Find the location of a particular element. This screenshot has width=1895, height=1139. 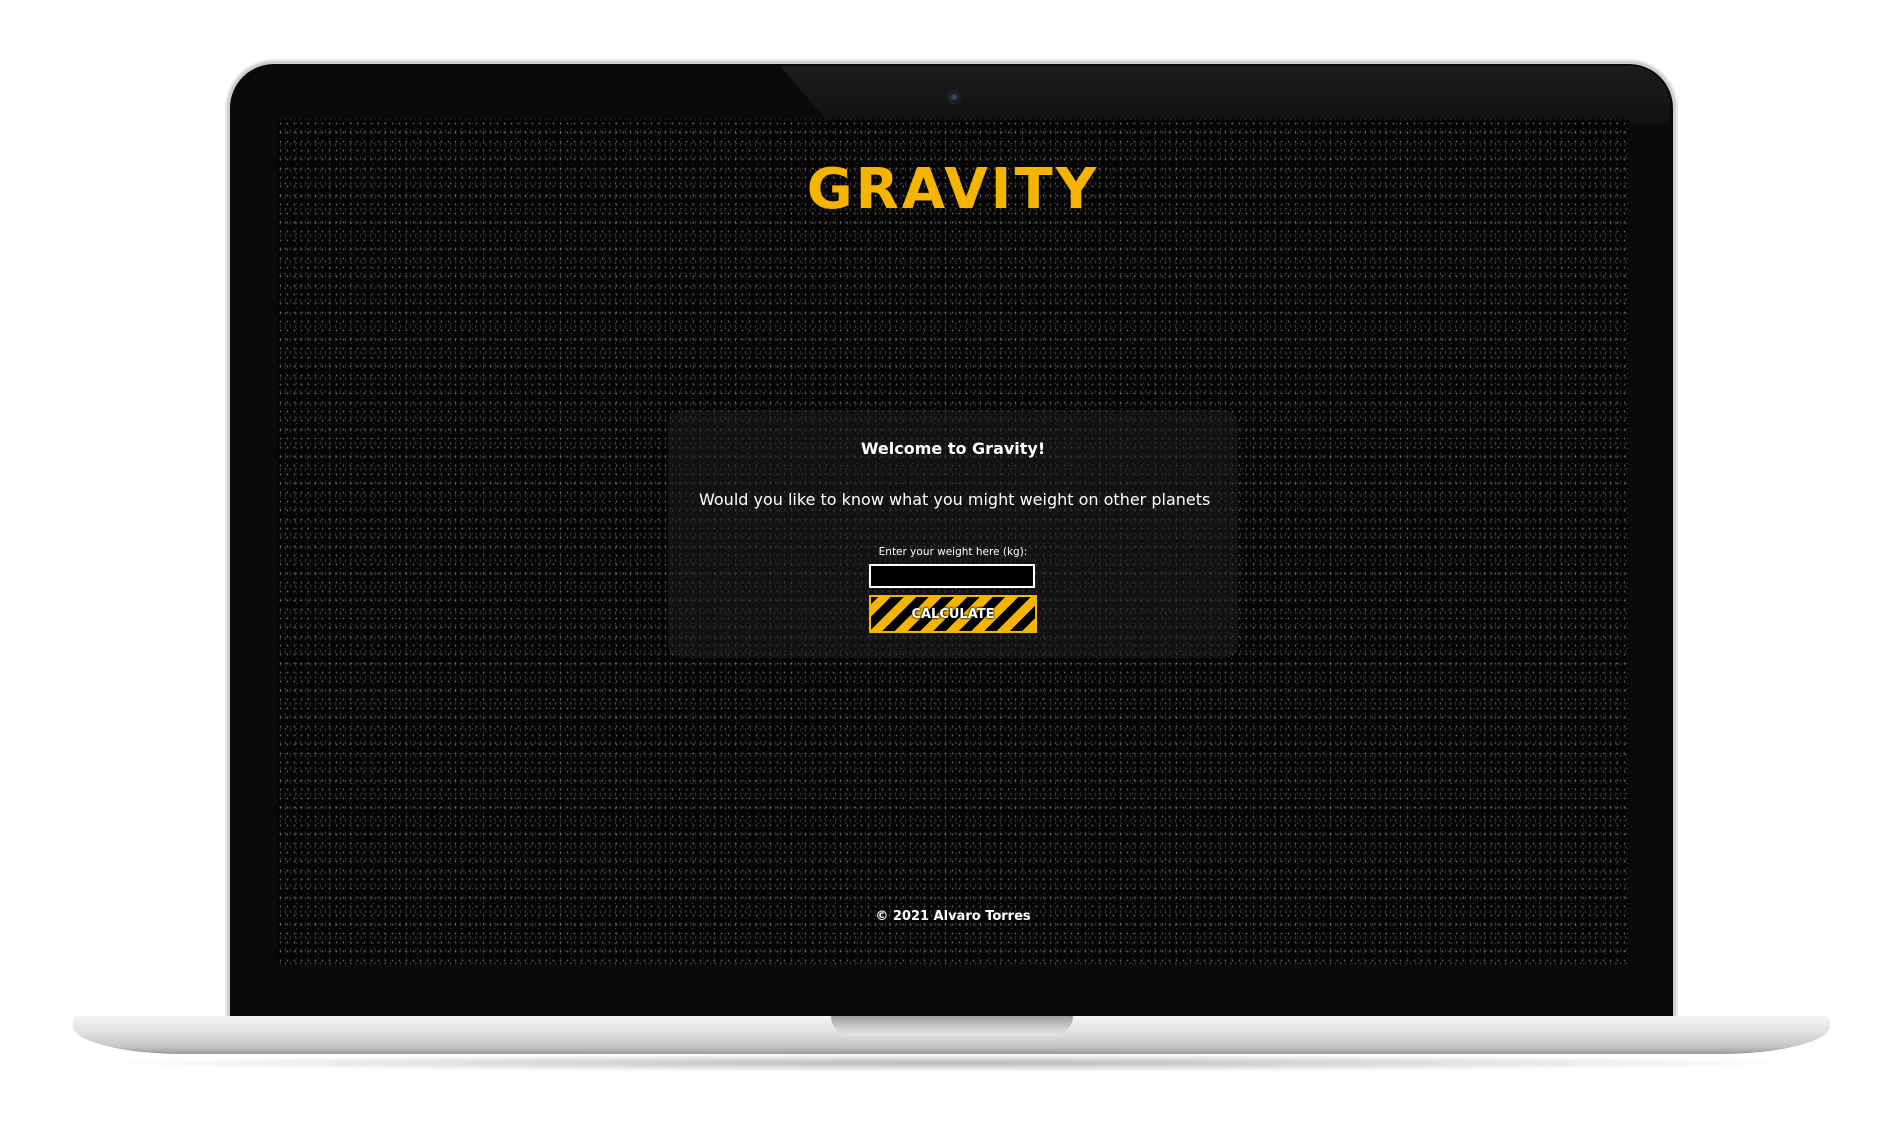

base-shadow is located at coordinates (951, 1063).